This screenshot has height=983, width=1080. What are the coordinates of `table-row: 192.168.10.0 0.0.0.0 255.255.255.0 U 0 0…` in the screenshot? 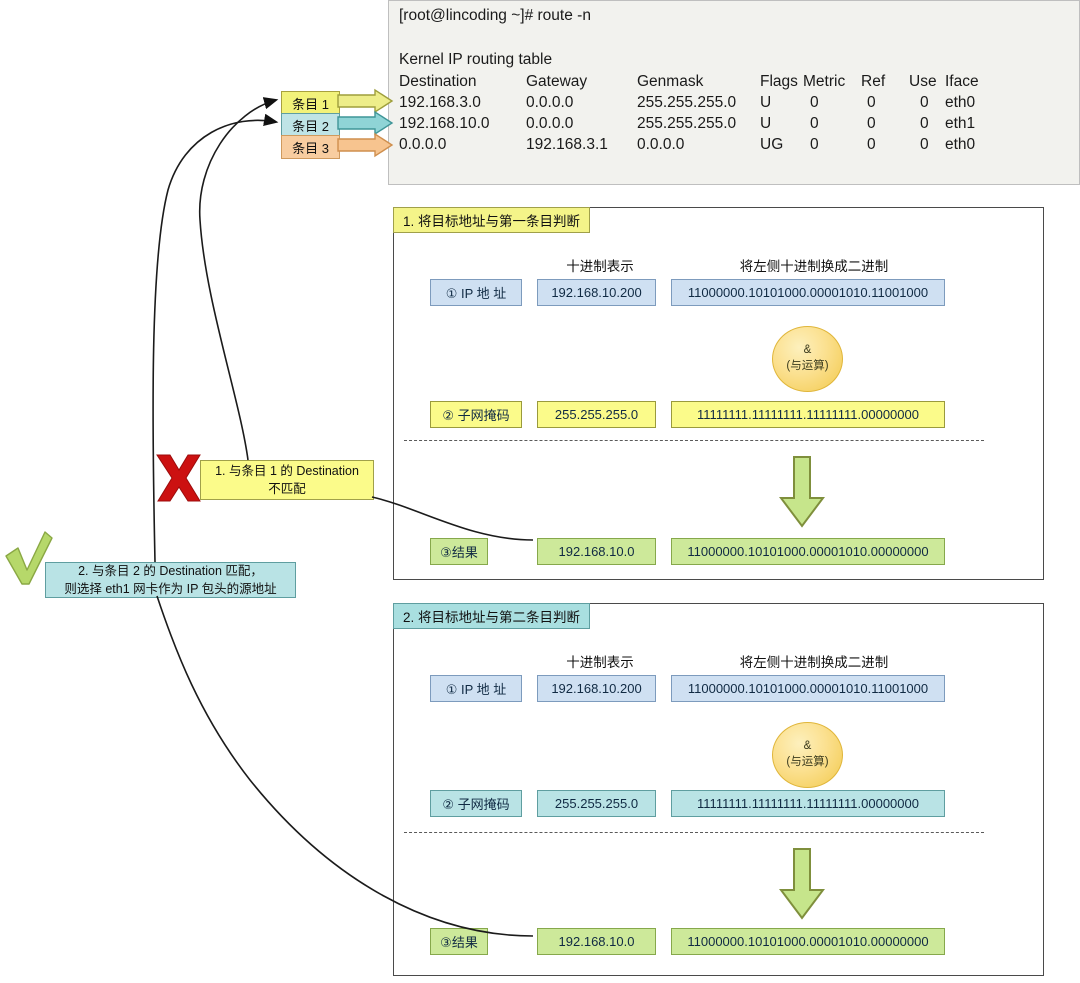 It's located at (735, 125).